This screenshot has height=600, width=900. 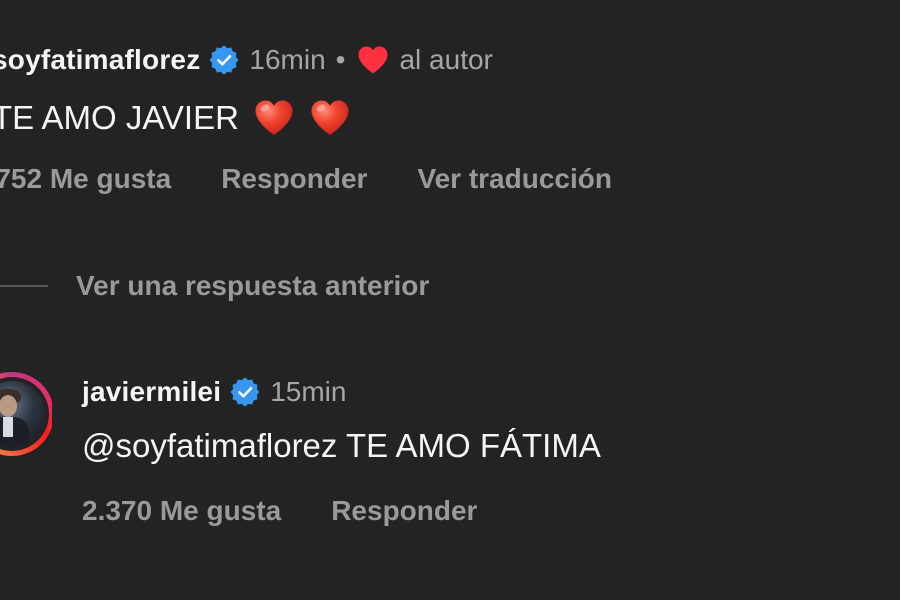 I want to click on comment-text: TE AMO JAVIER, so click(x=119, y=117).